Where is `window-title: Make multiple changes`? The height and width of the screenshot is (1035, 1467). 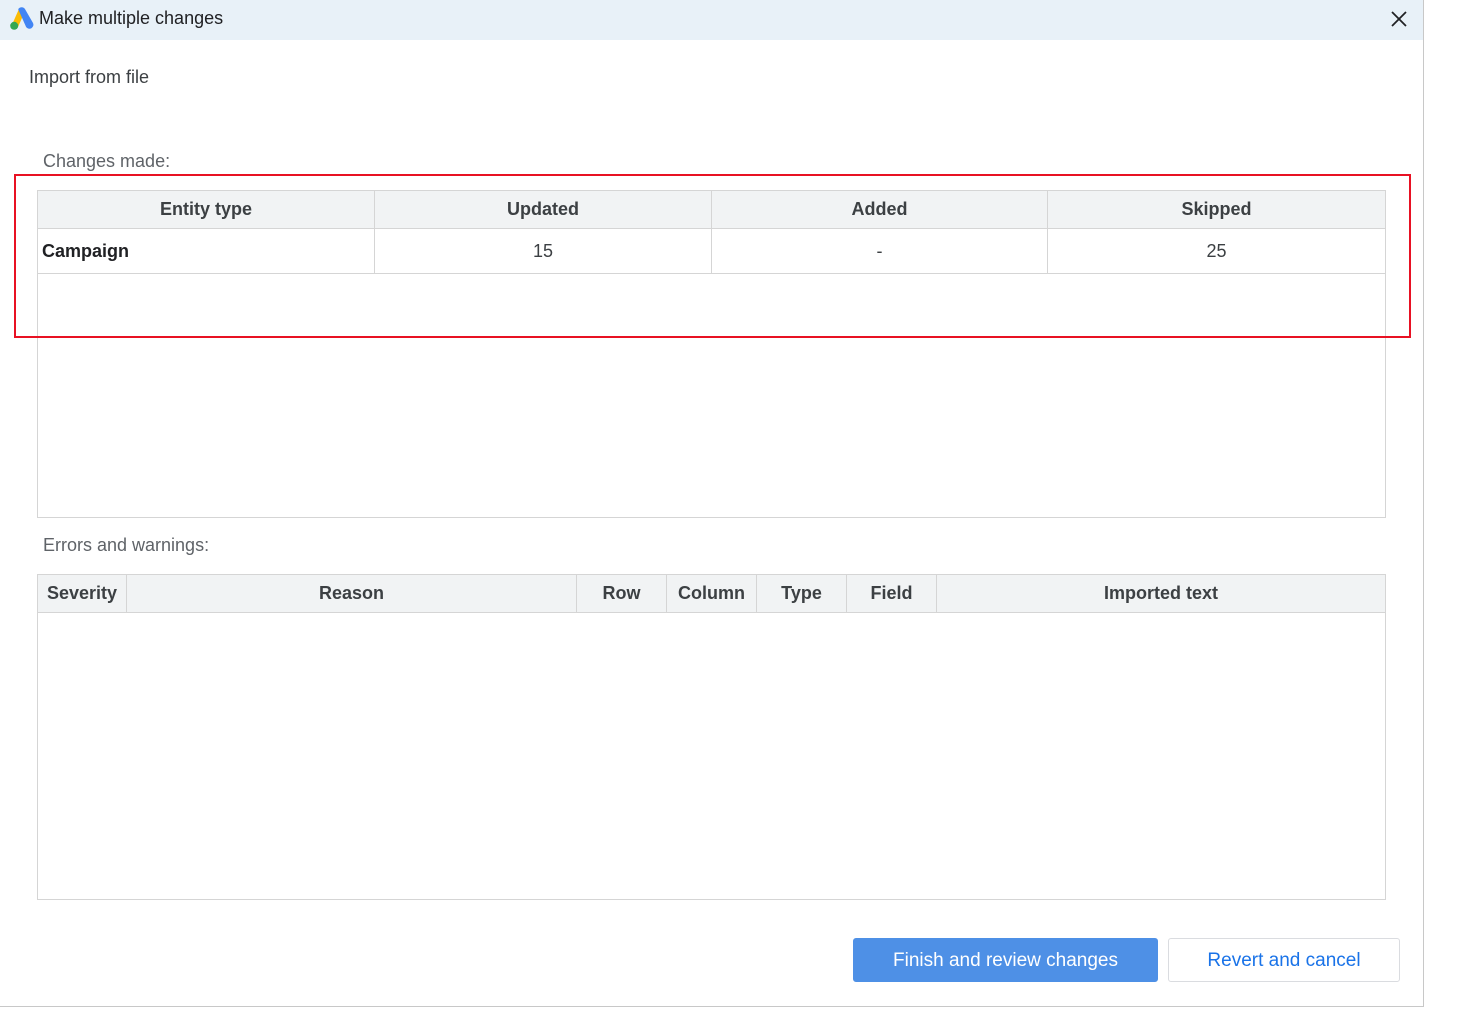 window-title: Make multiple changes is located at coordinates (131, 18).